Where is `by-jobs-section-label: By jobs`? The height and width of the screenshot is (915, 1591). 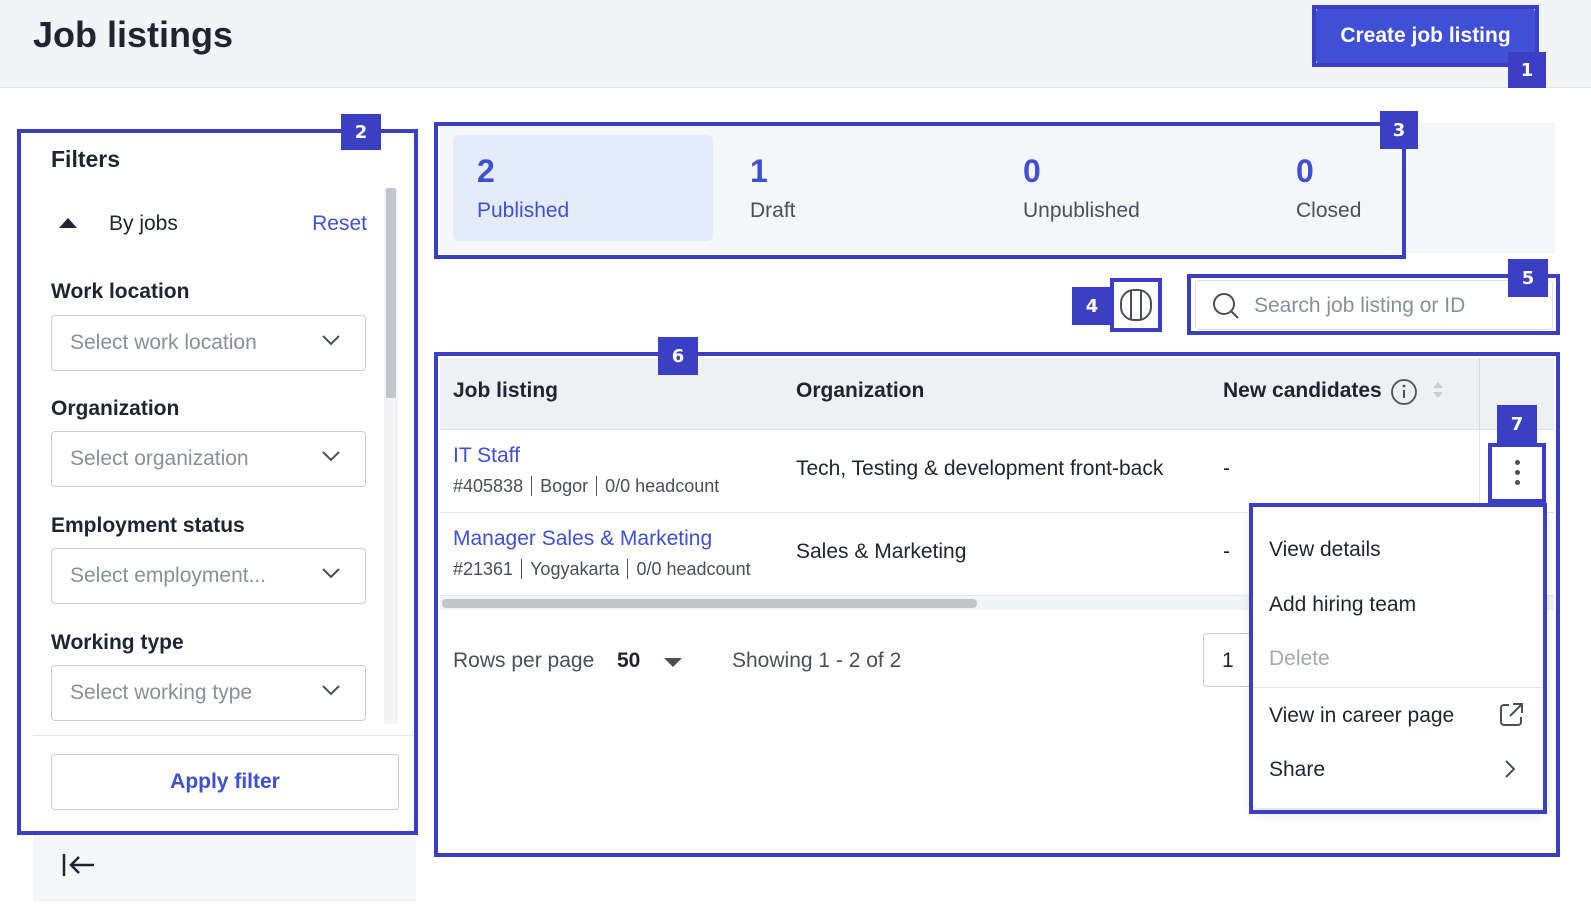 by-jobs-section-label: By jobs is located at coordinates (143, 224).